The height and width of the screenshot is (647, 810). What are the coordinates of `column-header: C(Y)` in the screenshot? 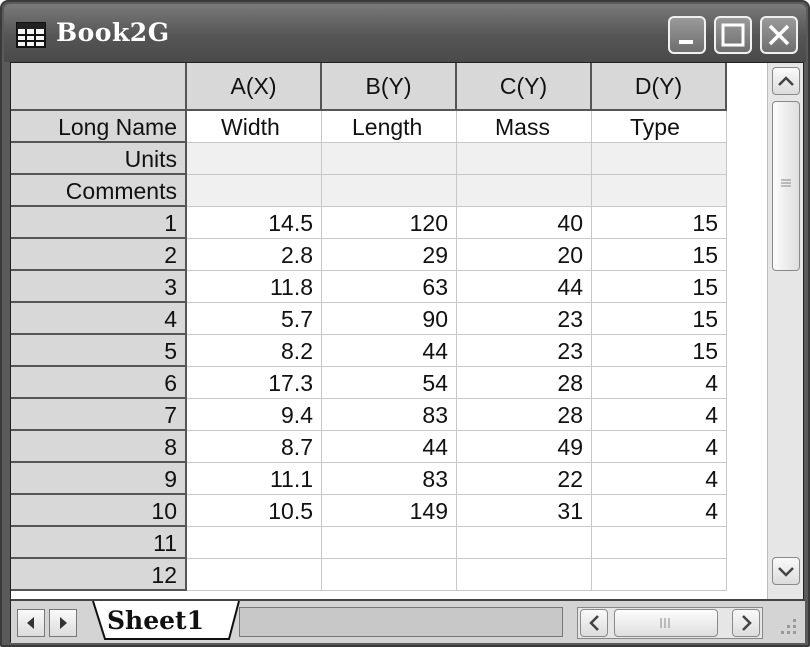 It's located at (524, 87).